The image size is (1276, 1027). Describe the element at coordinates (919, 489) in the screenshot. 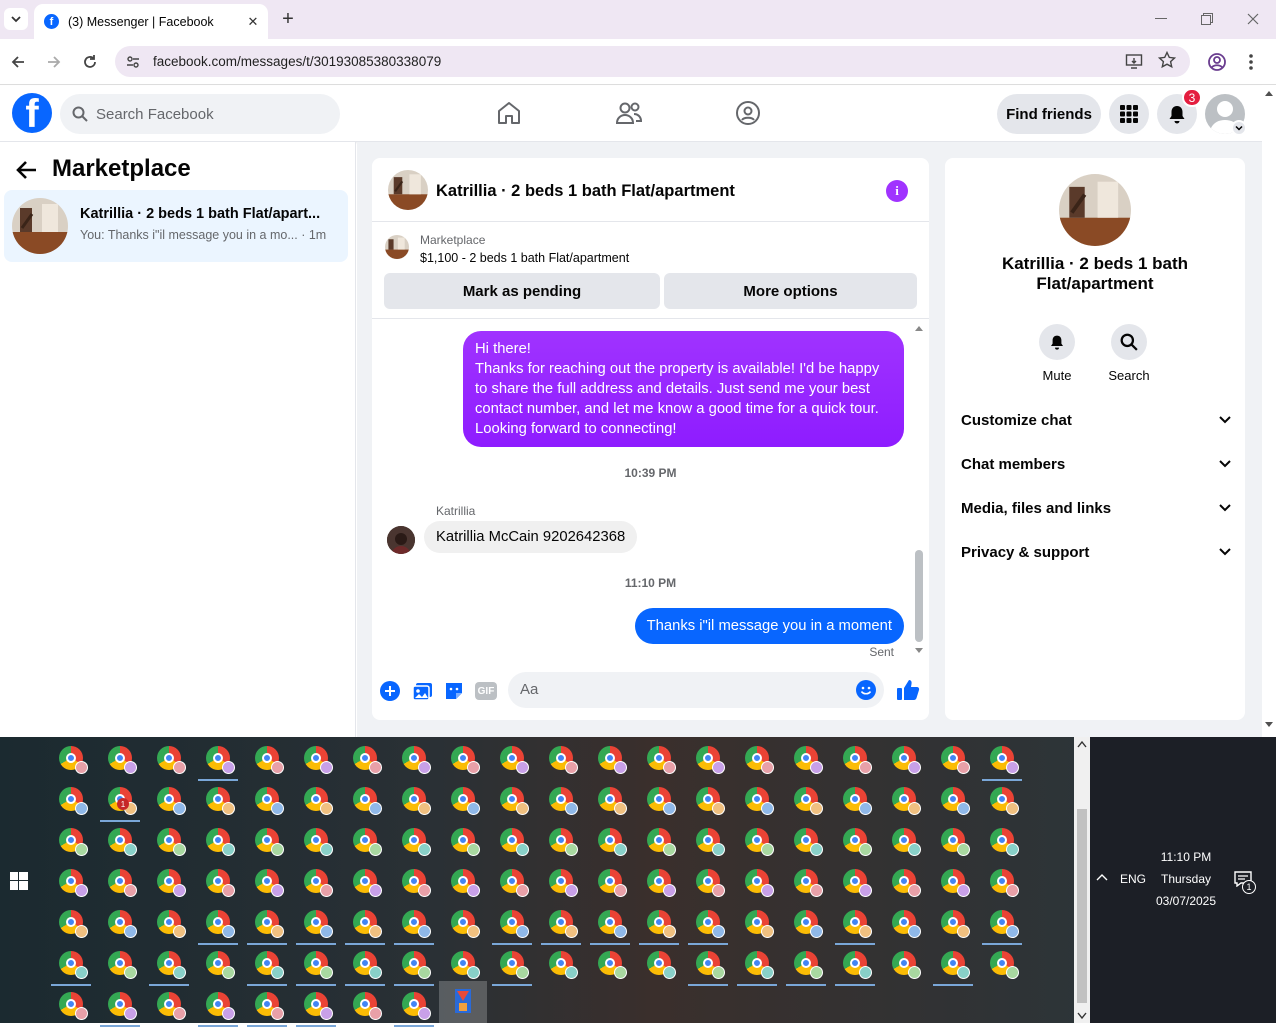

I see `chat-scrollbar` at that location.